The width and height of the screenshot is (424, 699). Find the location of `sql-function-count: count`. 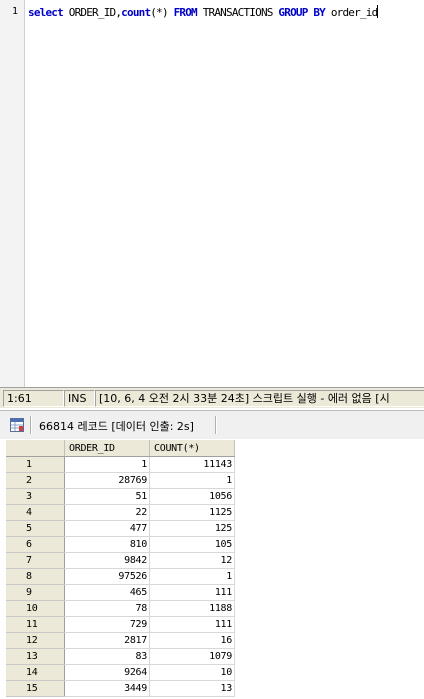

sql-function-count: count is located at coordinates (136, 12).